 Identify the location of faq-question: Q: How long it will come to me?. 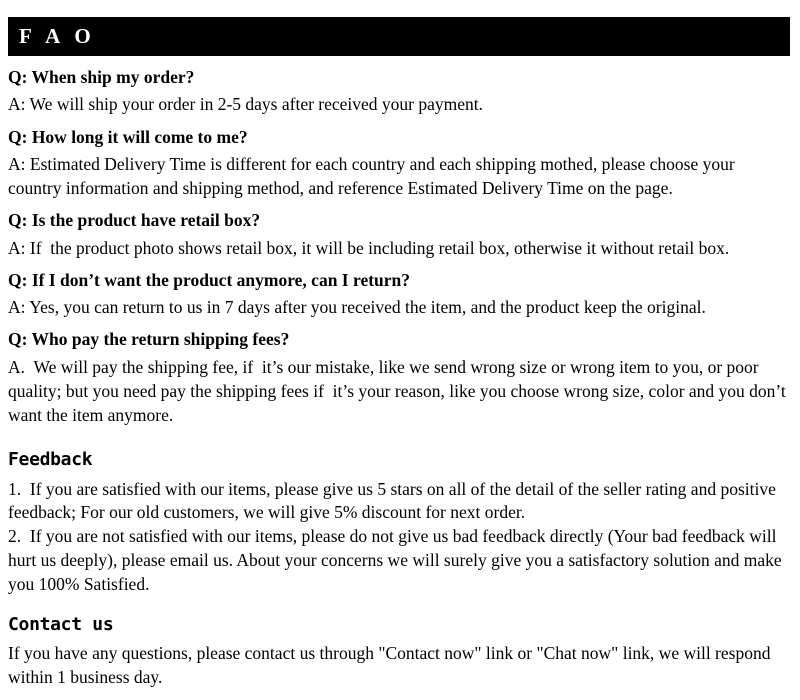
(128, 136).